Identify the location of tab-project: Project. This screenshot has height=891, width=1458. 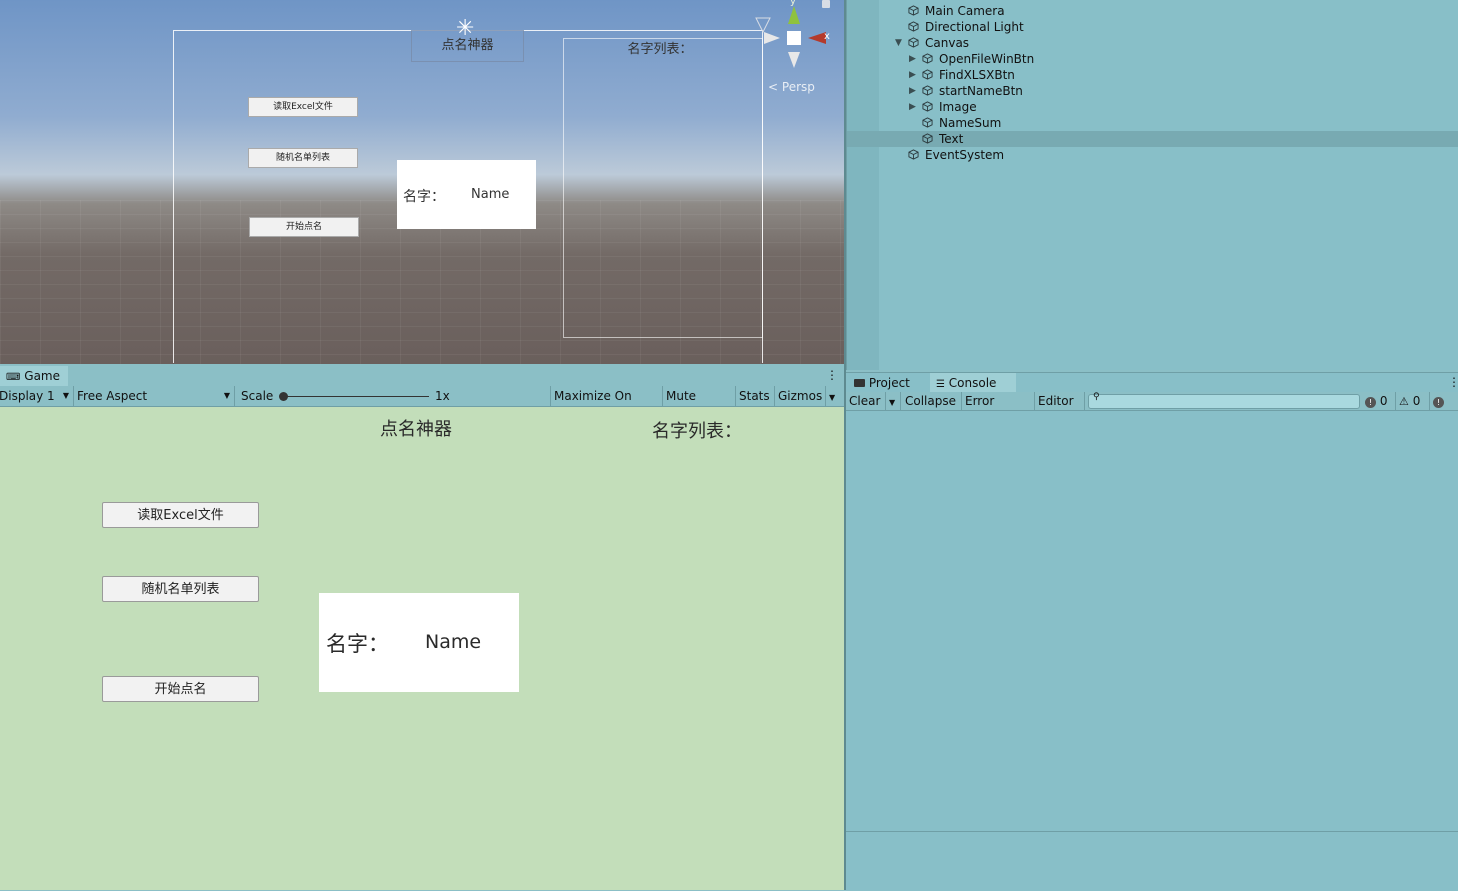
(891, 383).